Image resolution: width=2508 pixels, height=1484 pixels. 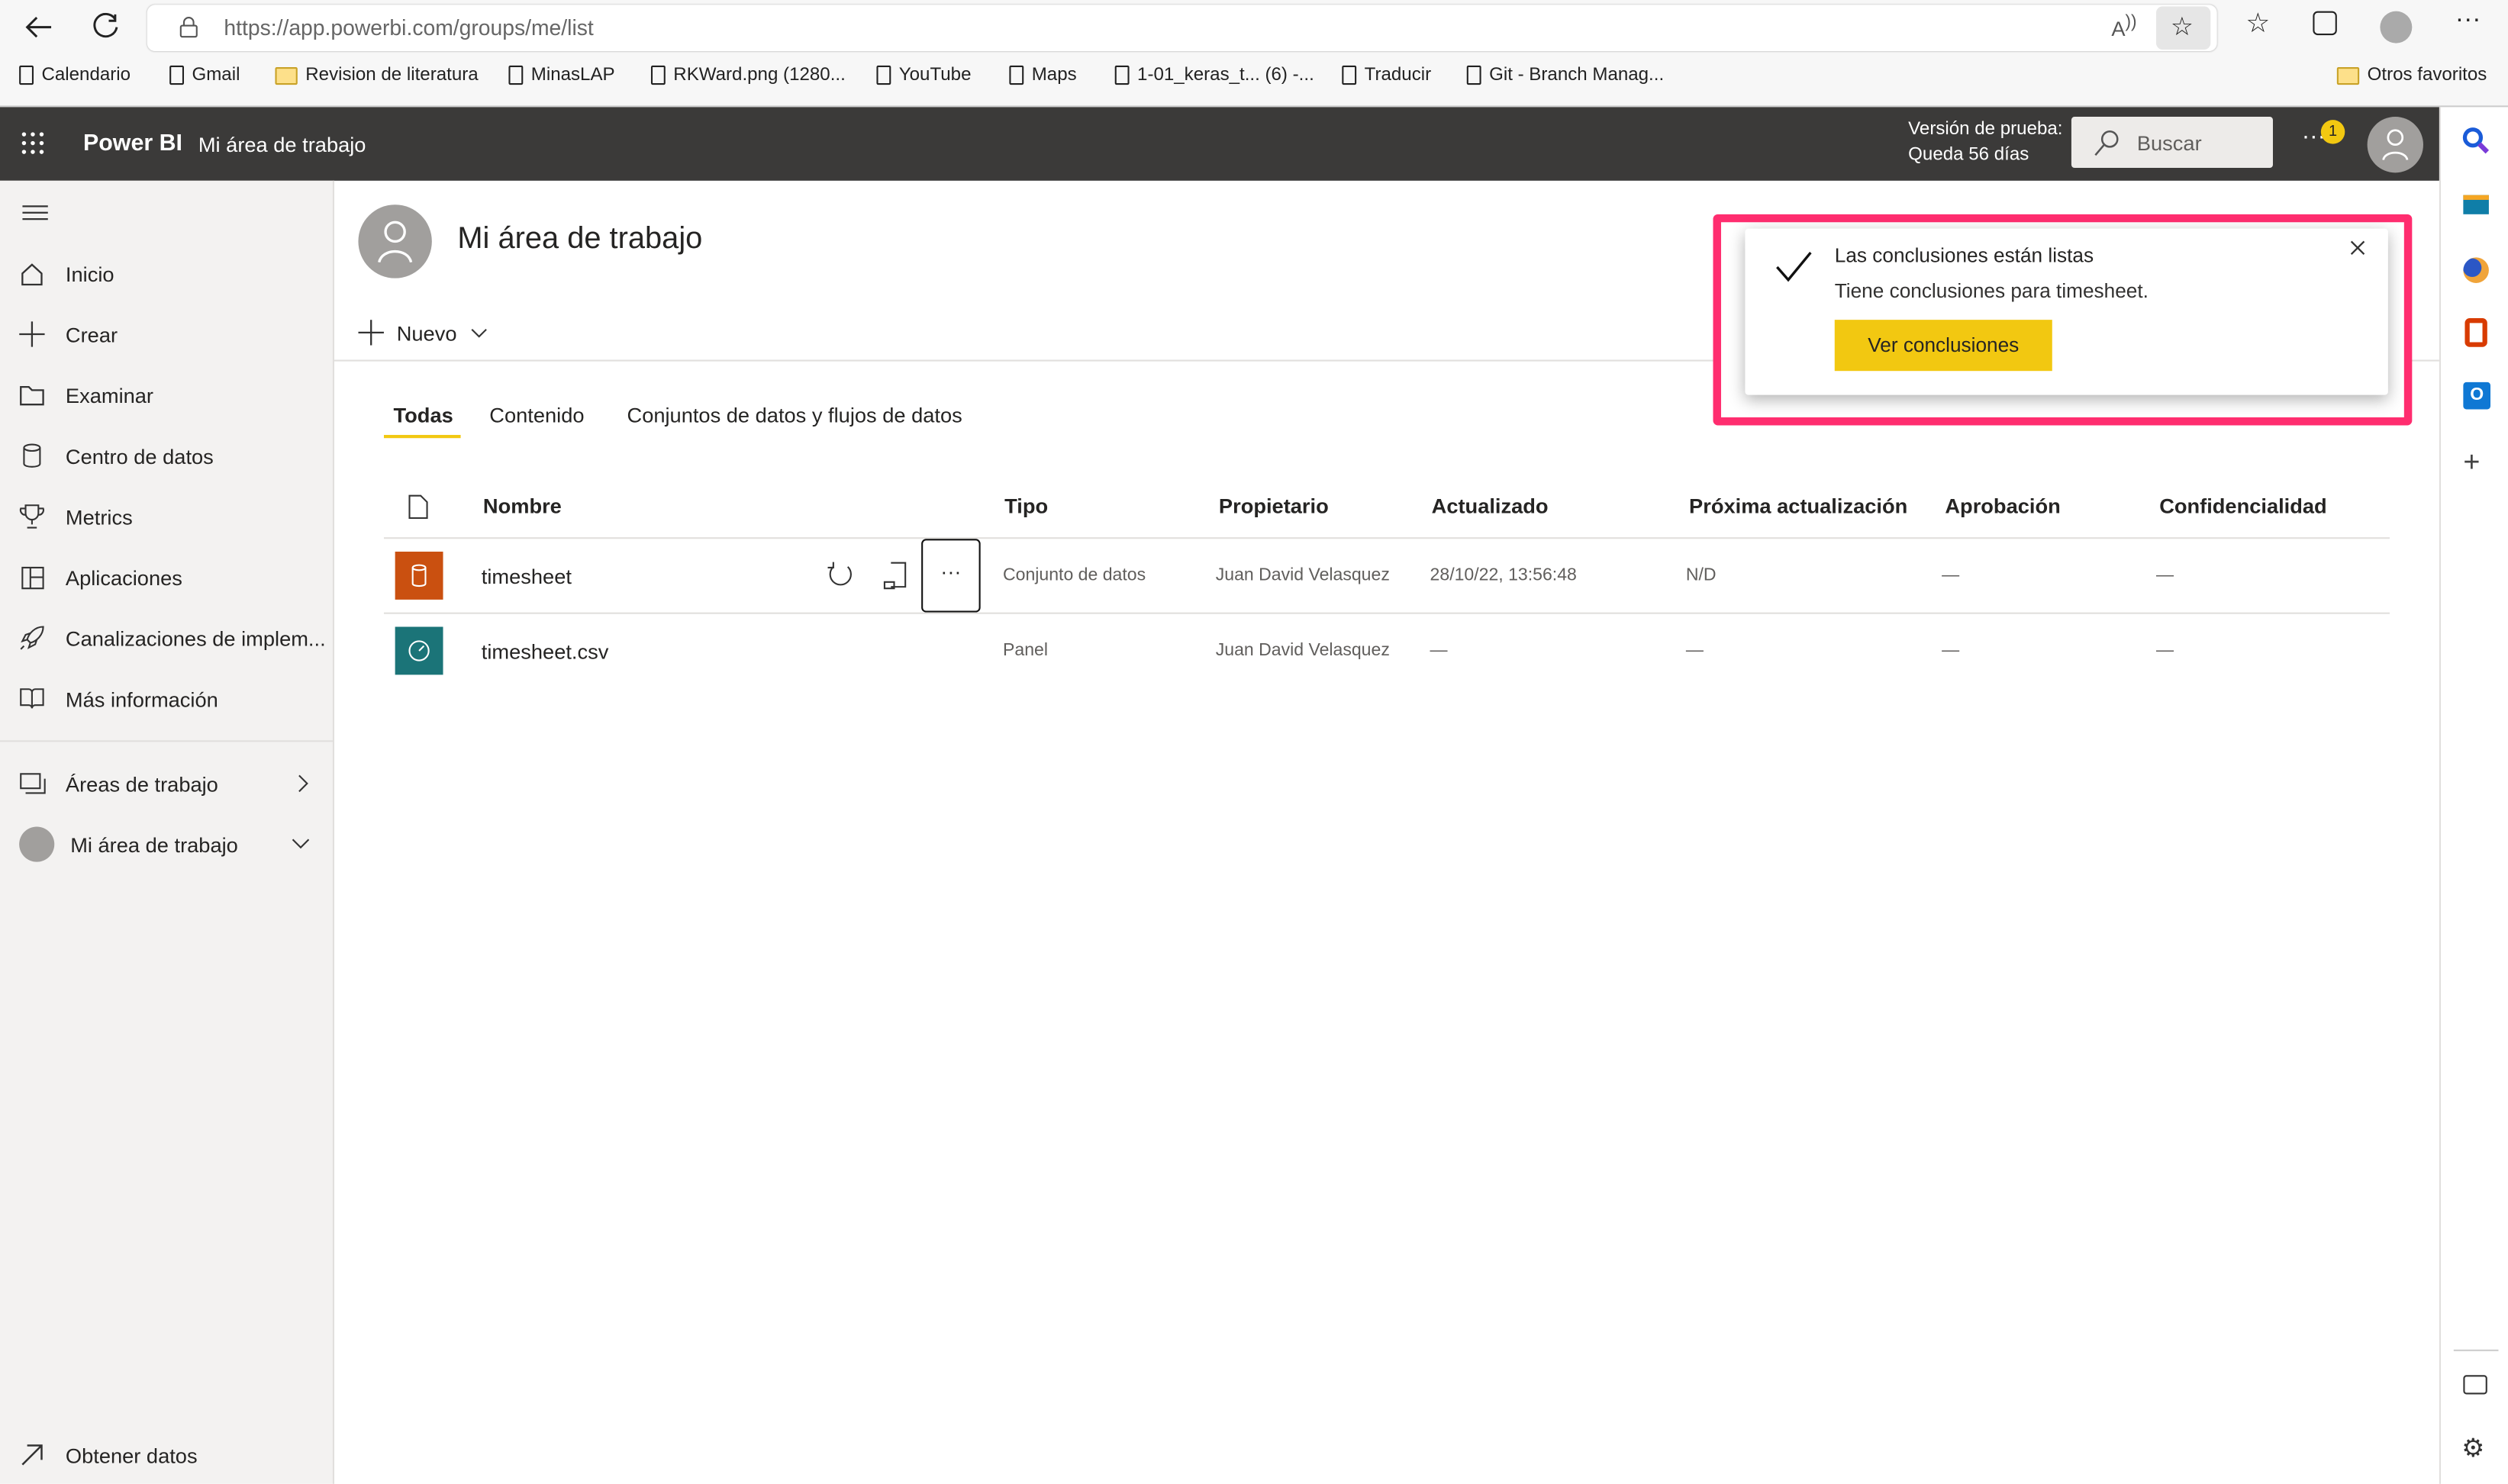 What do you see at coordinates (2477, 395) in the screenshot?
I see `outlook-icon: O` at bounding box center [2477, 395].